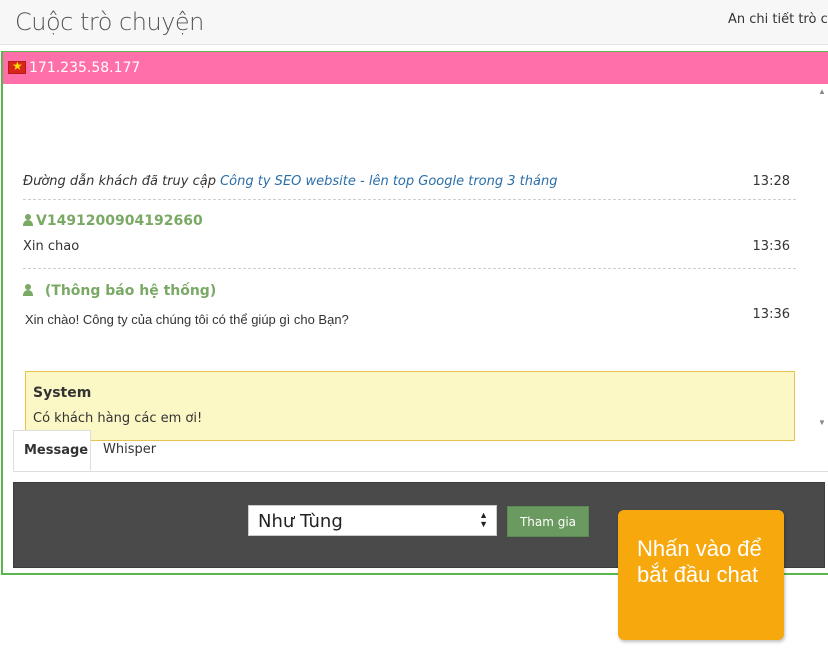 This screenshot has height=651, width=828. What do you see at coordinates (699, 561) in the screenshot?
I see `callout-text: Nhấn vào để bắt đầu chat` at bounding box center [699, 561].